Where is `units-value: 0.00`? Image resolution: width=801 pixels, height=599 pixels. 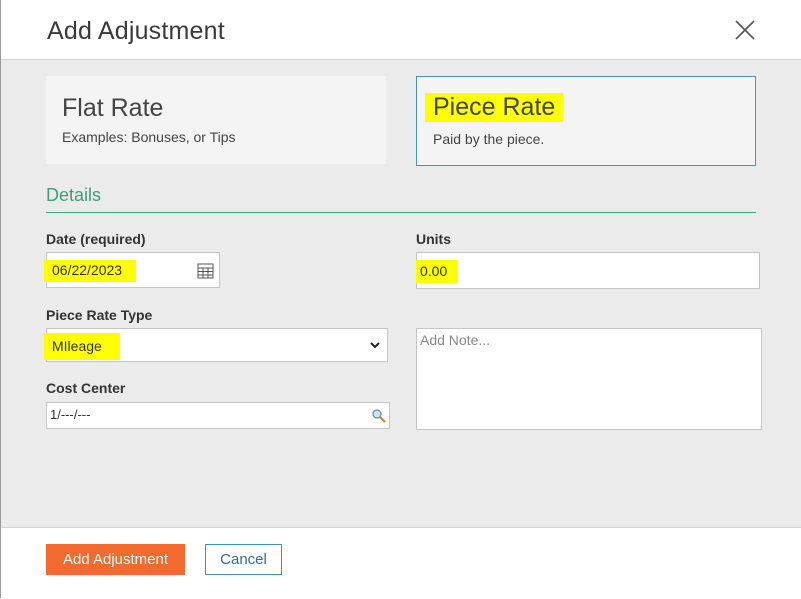
units-value: 0.00 is located at coordinates (434, 271).